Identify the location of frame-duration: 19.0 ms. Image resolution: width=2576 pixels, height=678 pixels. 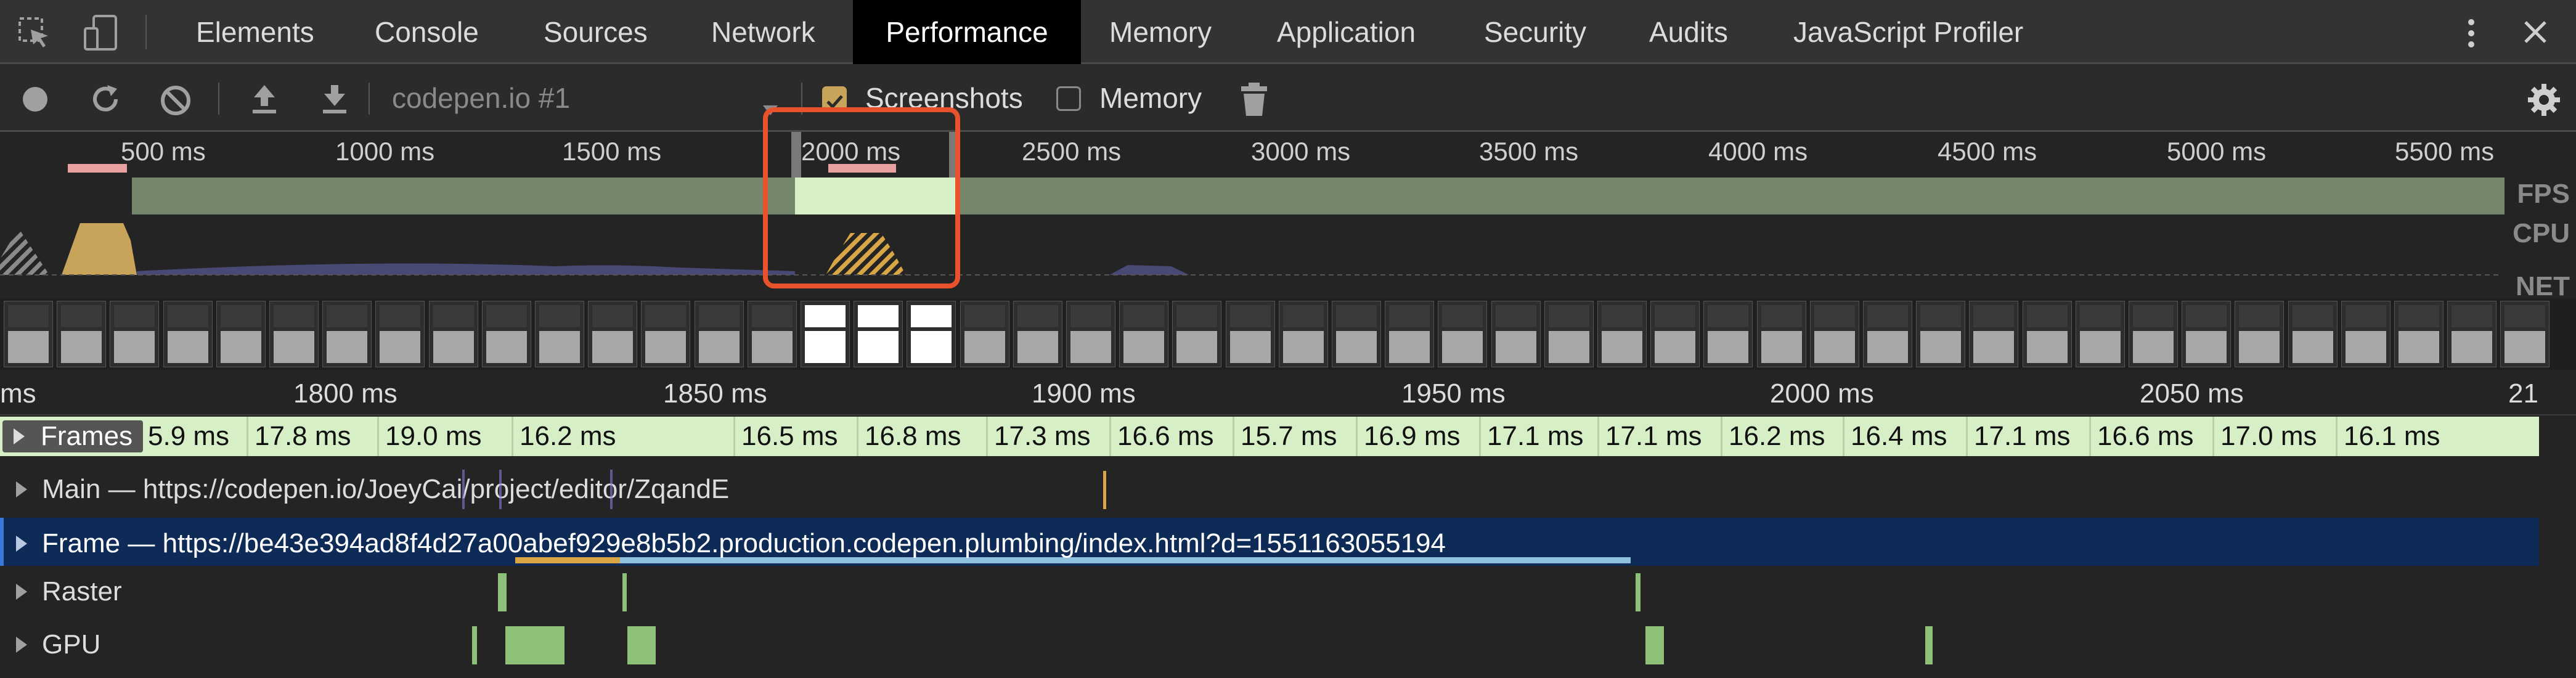
(444, 436).